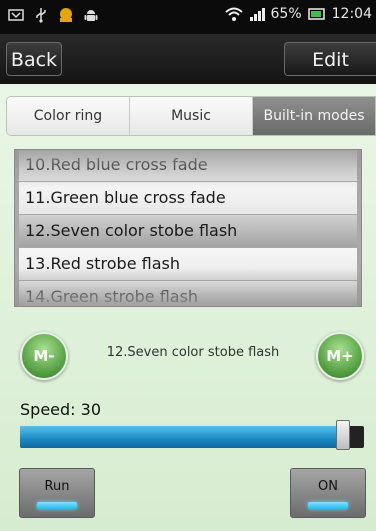  What do you see at coordinates (343, 435) in the screenshot?
I see `speed-slider-thumb` at bounding box center [343, 435].